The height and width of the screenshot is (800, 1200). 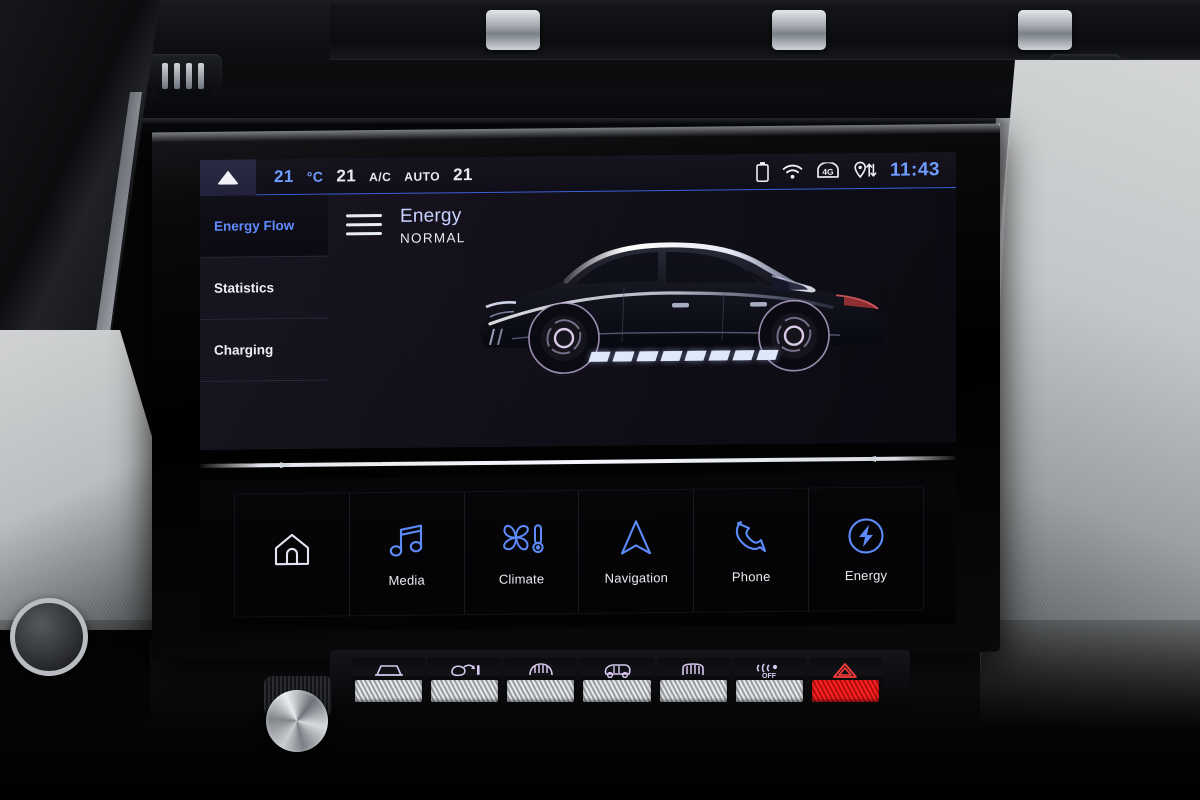 I want to click on triangle-up-icon, so click(x=228, y=177).